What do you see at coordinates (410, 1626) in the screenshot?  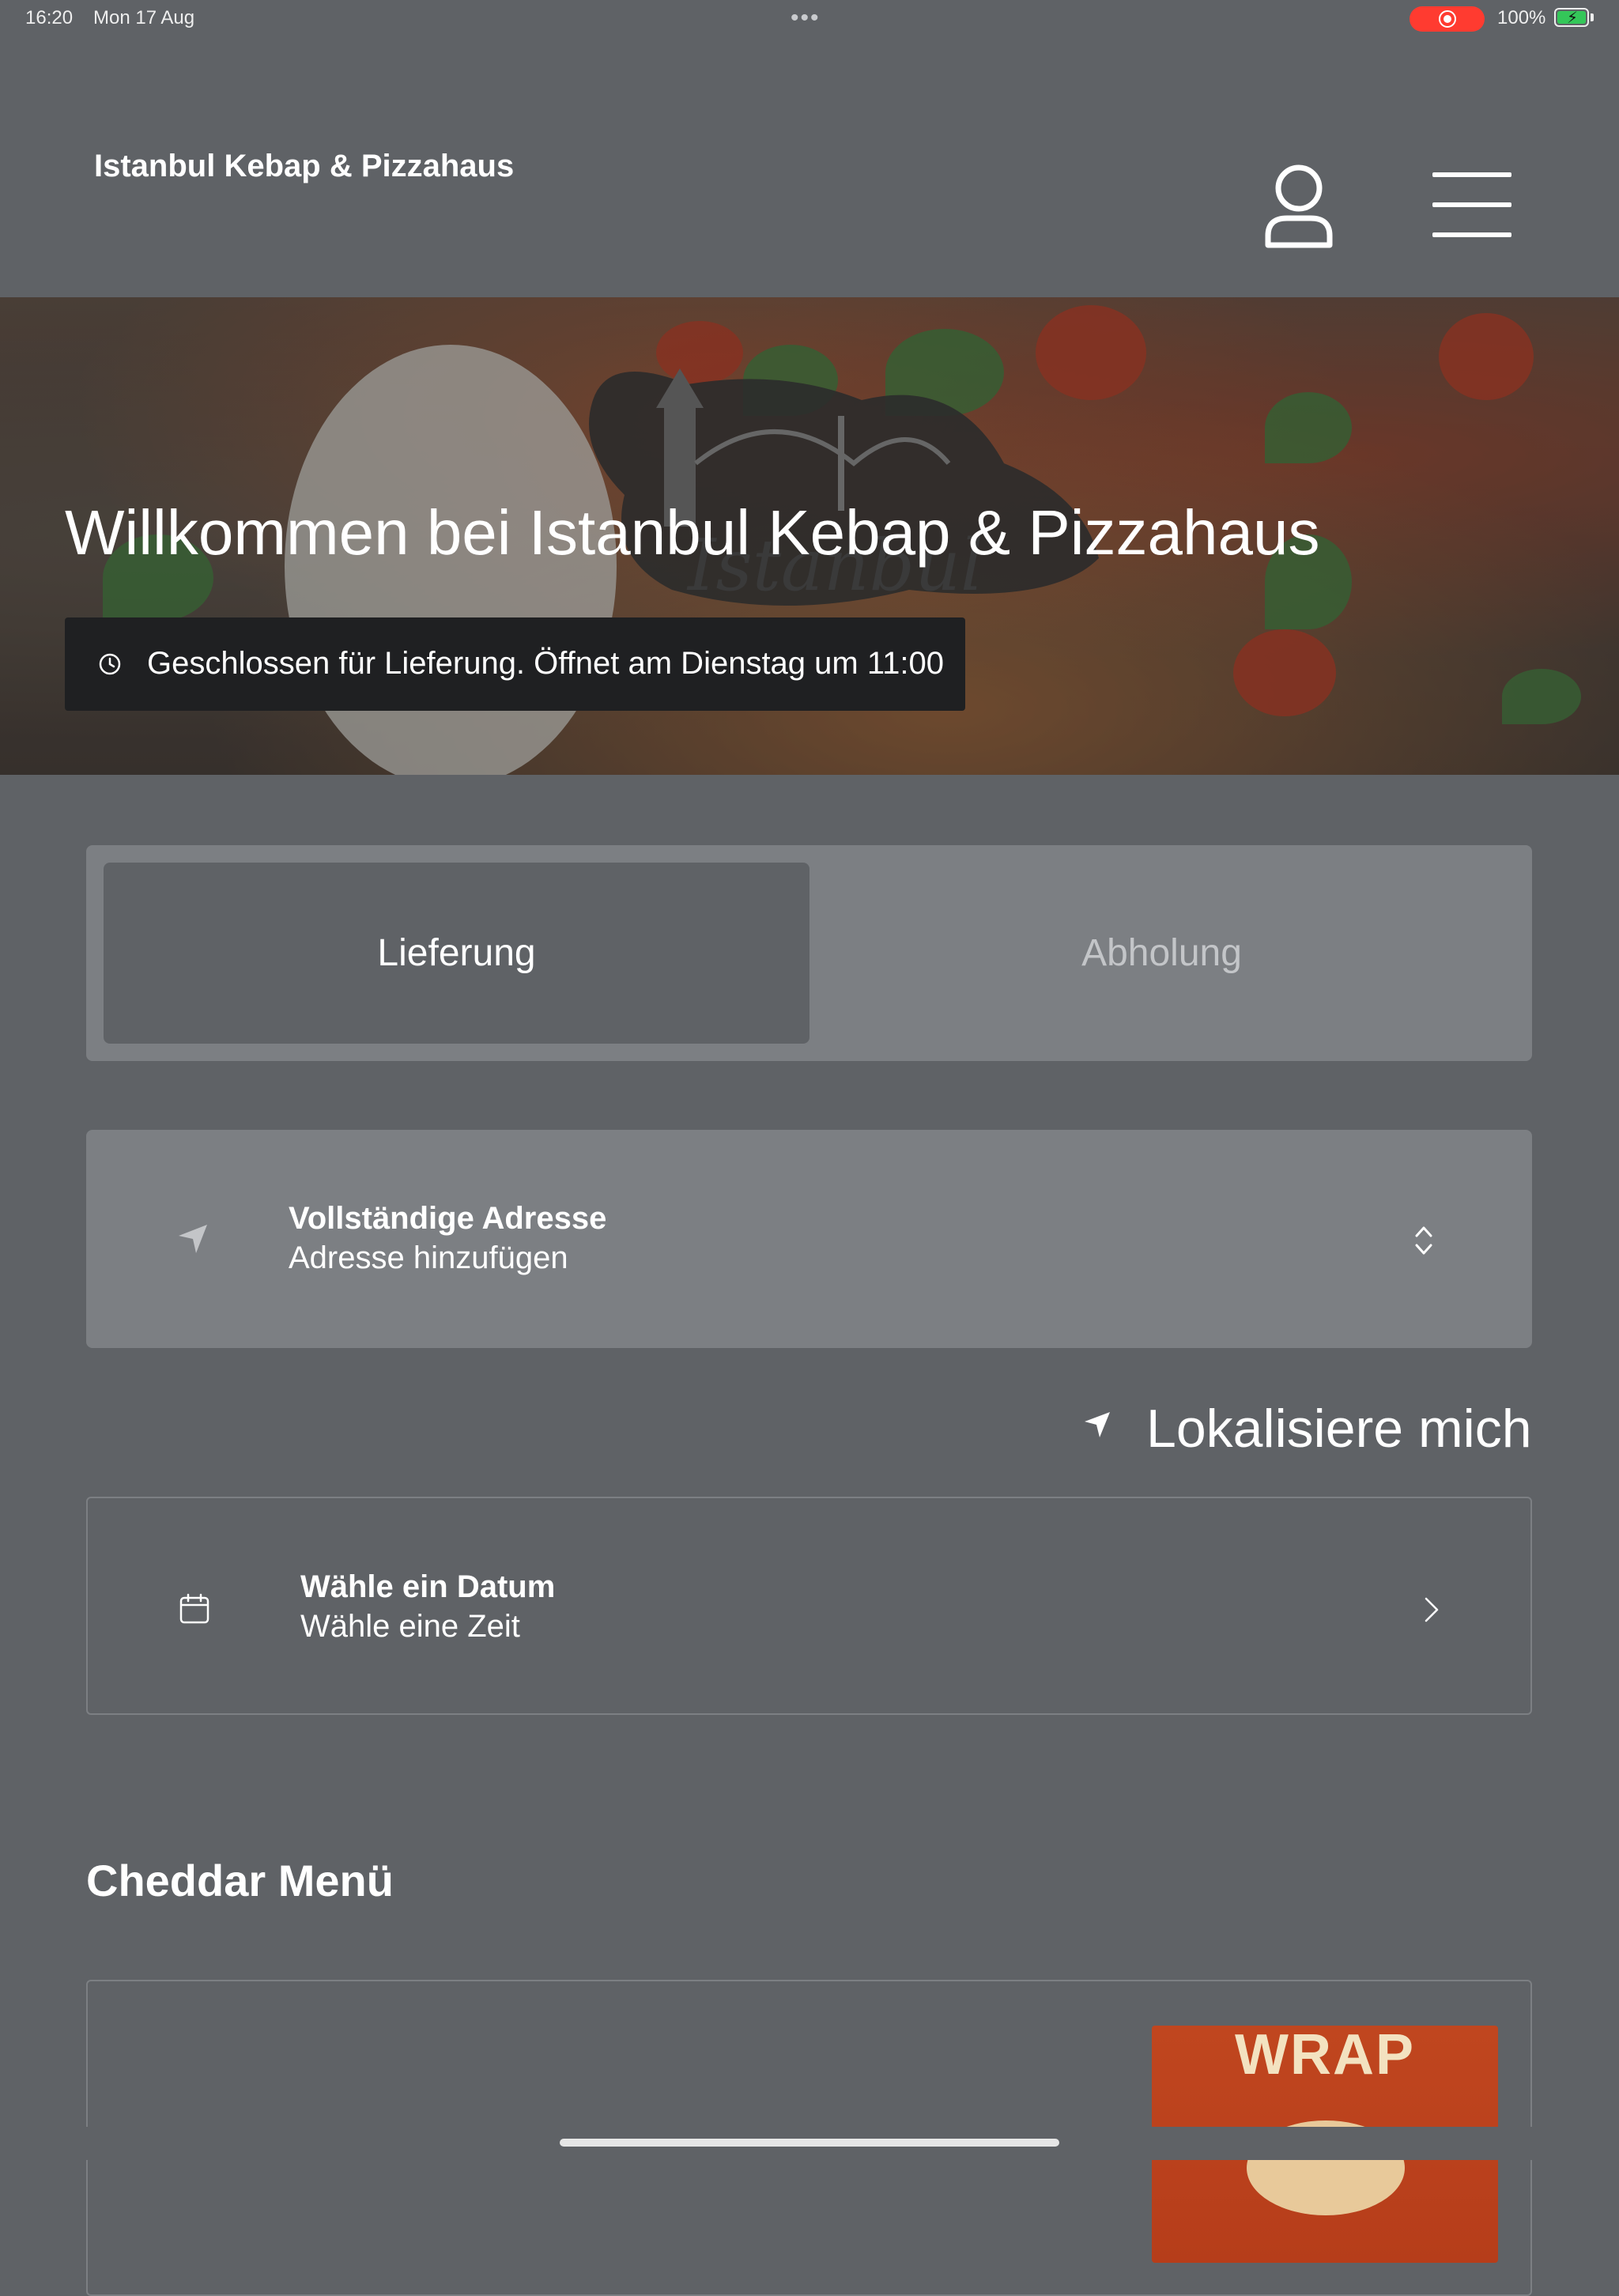 I see `time-label: Wähle eine Zeit` at bounding box center [410, 1626].